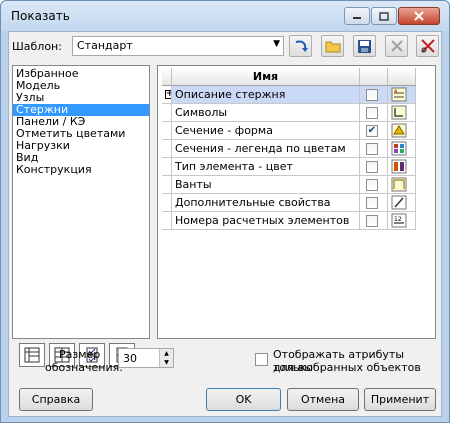 This screenshot has width=450, height=423. I want to click on template-combo: Стандарт ▼, so click(178, 46).